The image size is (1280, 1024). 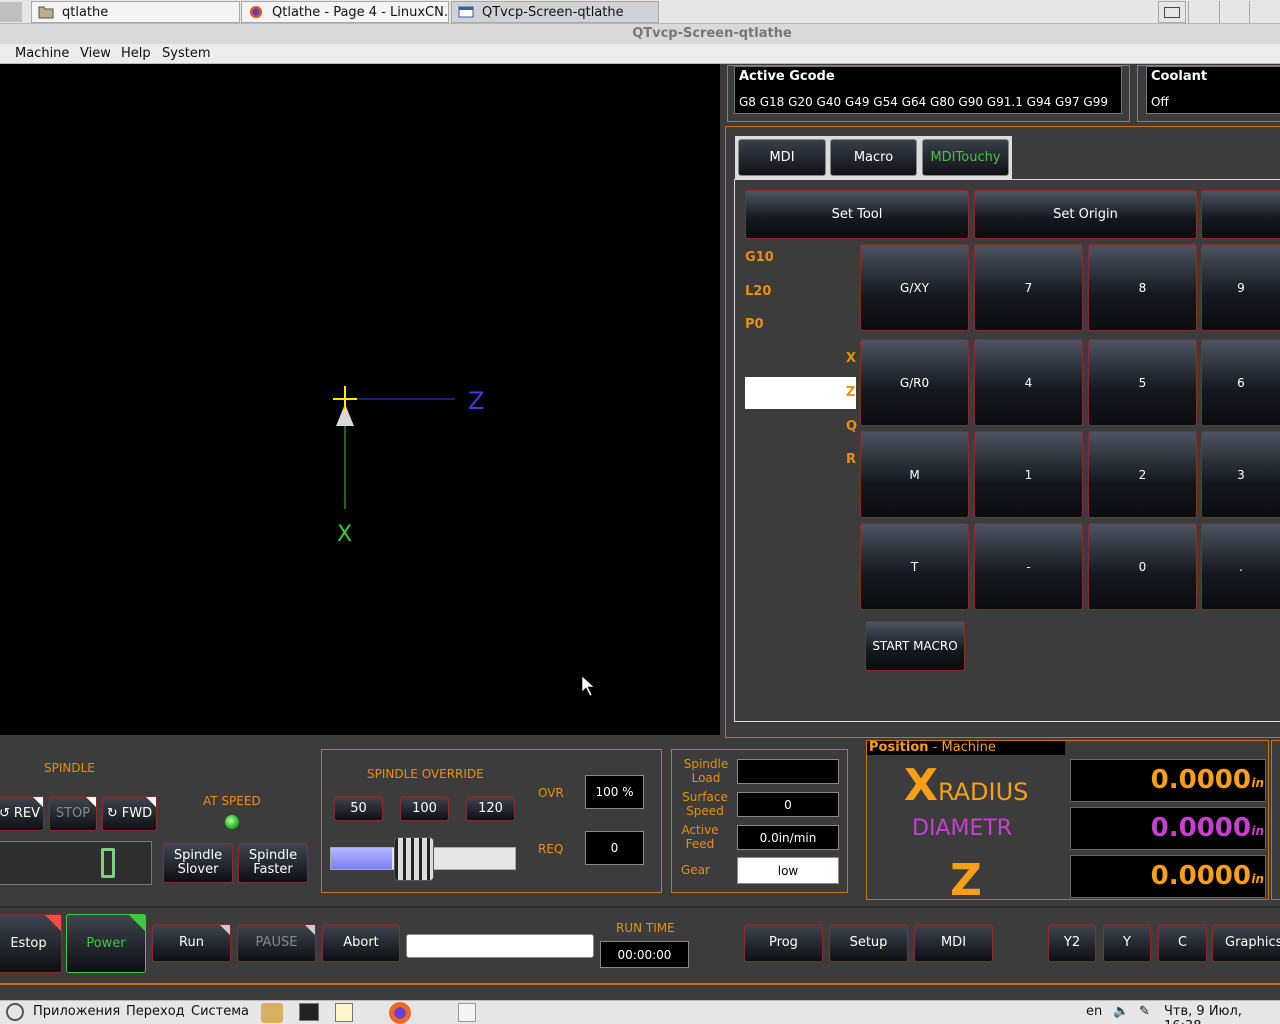 What do you see at coordinates (857, 214) in the screenshot?
I see `set-tool-button: Set Tool` at bounding box center [857, 214].